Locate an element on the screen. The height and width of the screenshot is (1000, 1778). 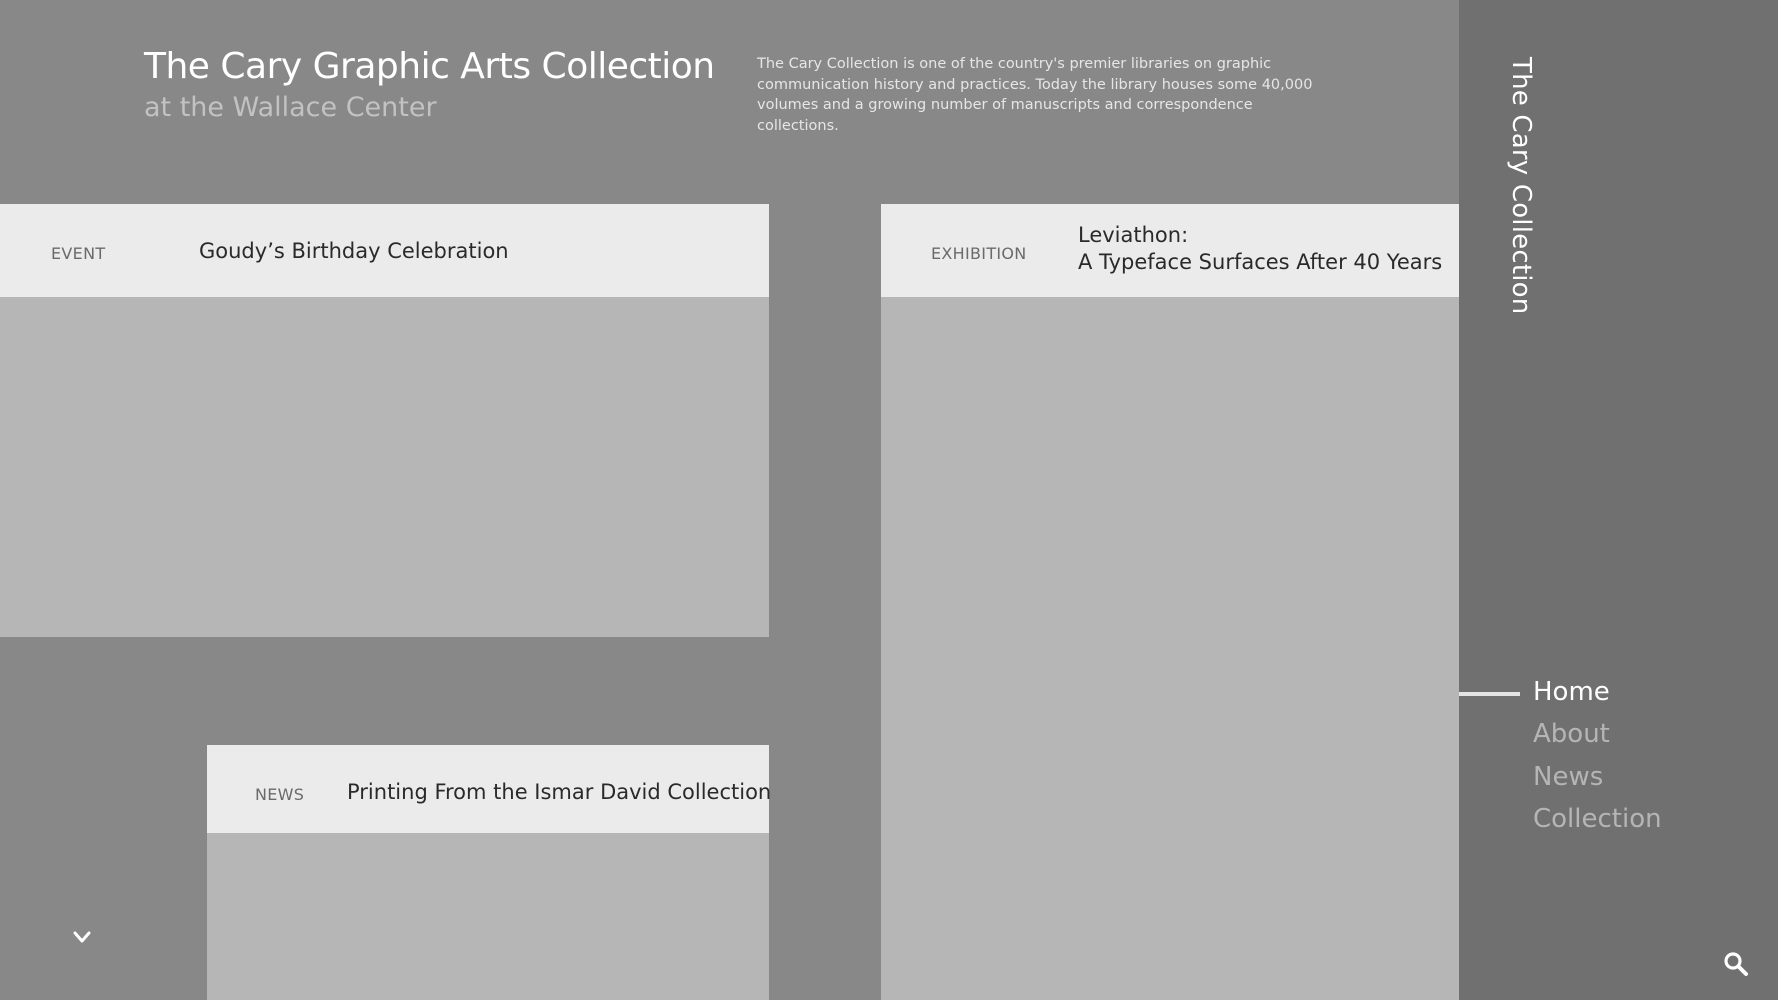
news-label: NEWS is located at coordinates (280, 794).